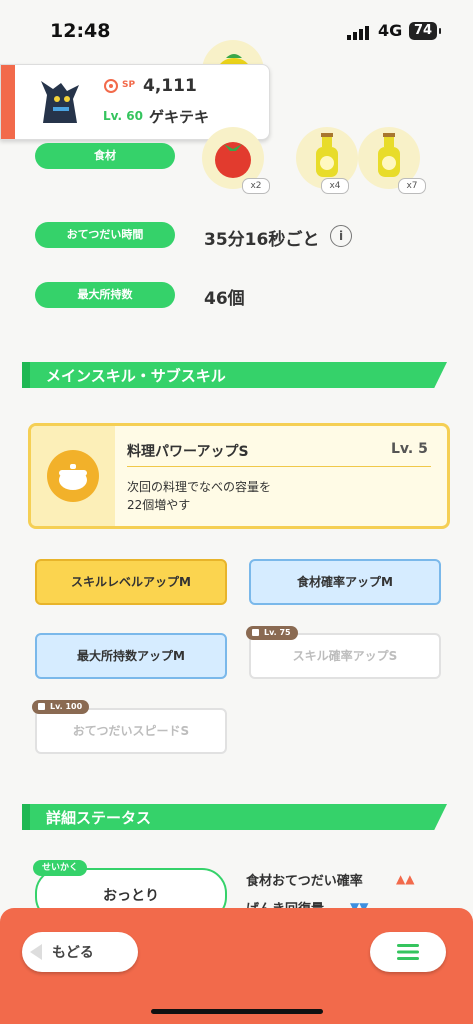 This screenshot has height=1024, width=473. I want to click on back-arrow-icon, so click(36, 952).